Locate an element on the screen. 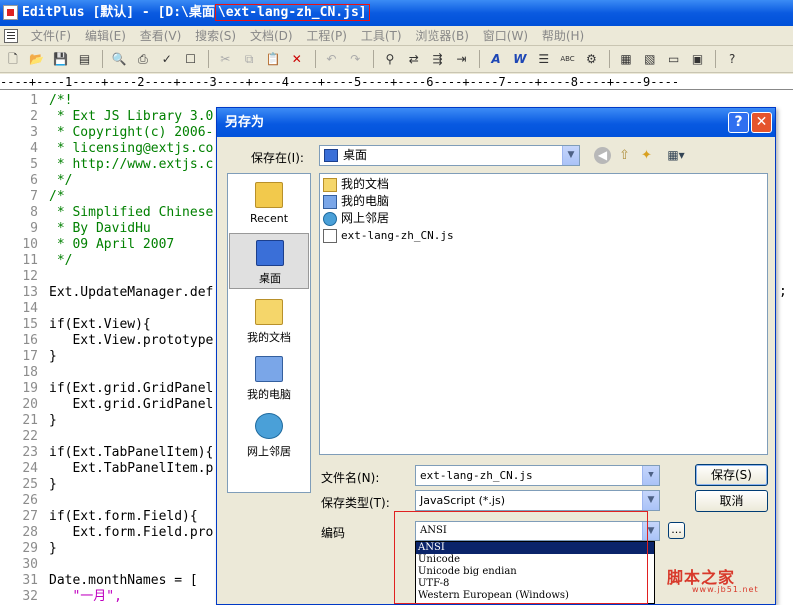 Image resolution: width=793 pixels, height=605 pixels. ruler-toggle-icon: ☰ is located at coordinates (544, 59).